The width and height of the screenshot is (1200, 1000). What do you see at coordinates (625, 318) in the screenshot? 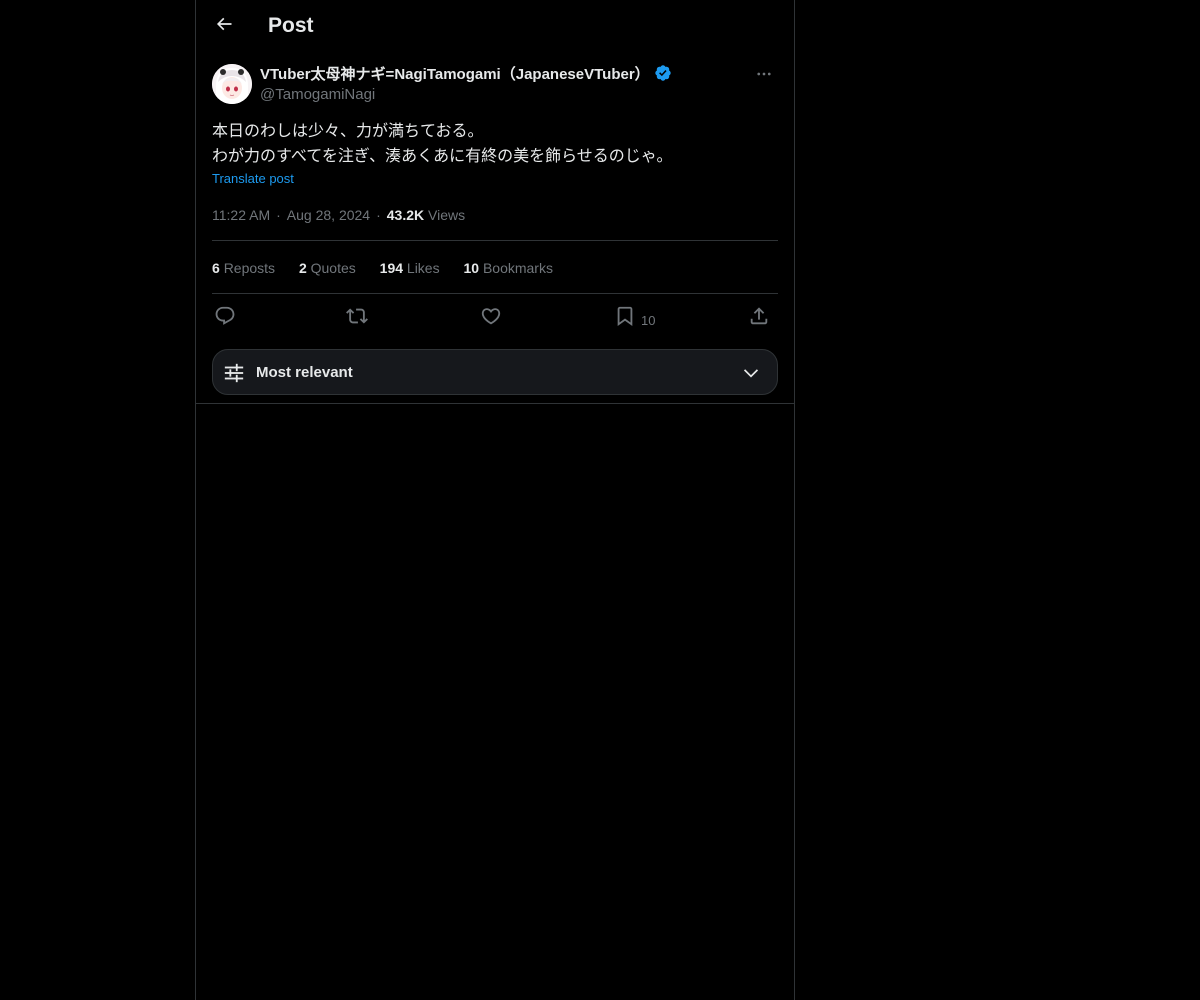
I see `bookmark-icon` at bounding box center [625, 318].